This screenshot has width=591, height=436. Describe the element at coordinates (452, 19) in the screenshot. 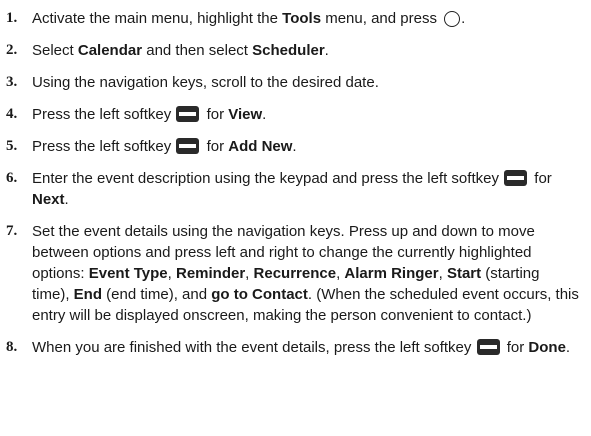

I see `ok-key-icon` at that location.